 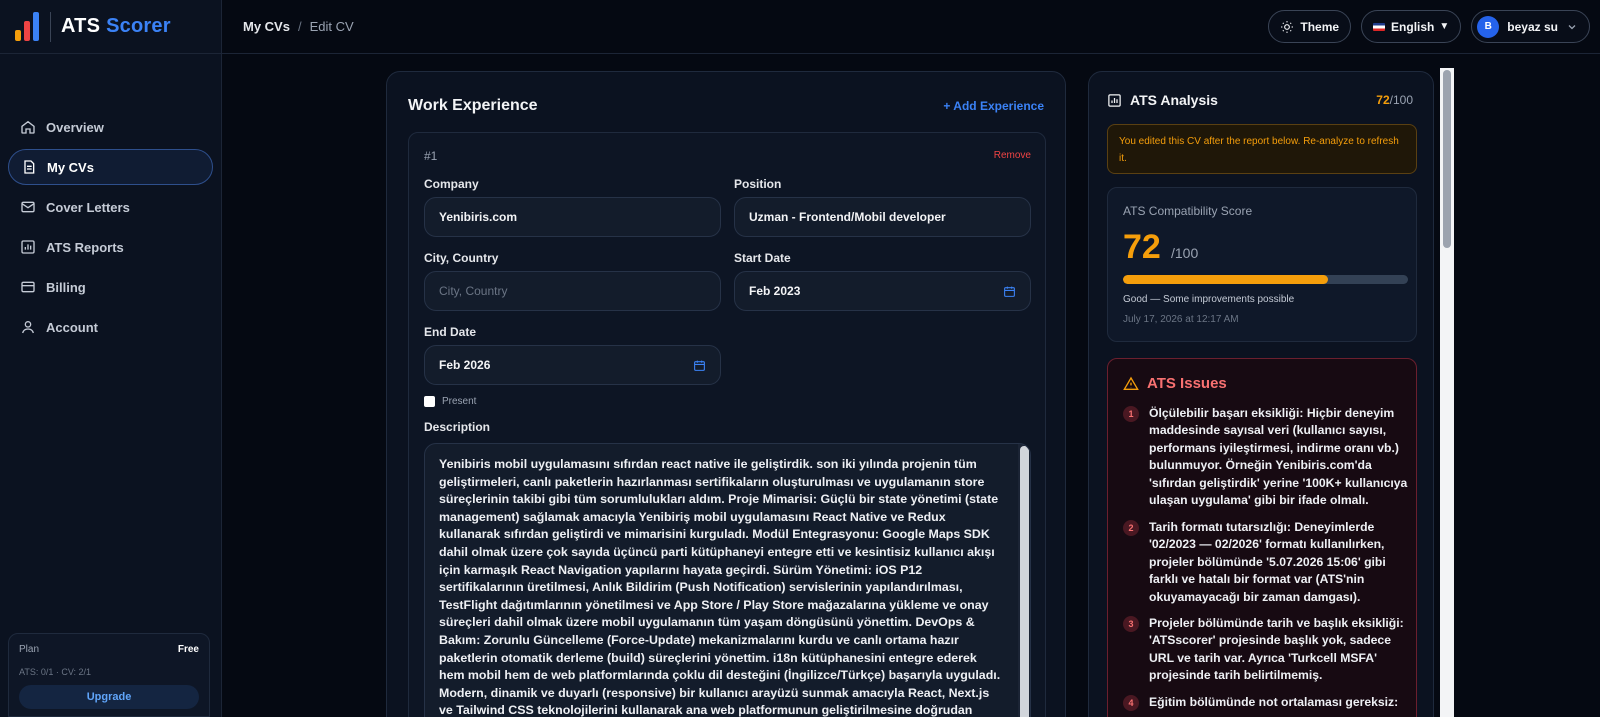 What do you see at coordinates (1287, 27) in the screenshot?
I see `sun-icon` at bounding box center [1287, 27].